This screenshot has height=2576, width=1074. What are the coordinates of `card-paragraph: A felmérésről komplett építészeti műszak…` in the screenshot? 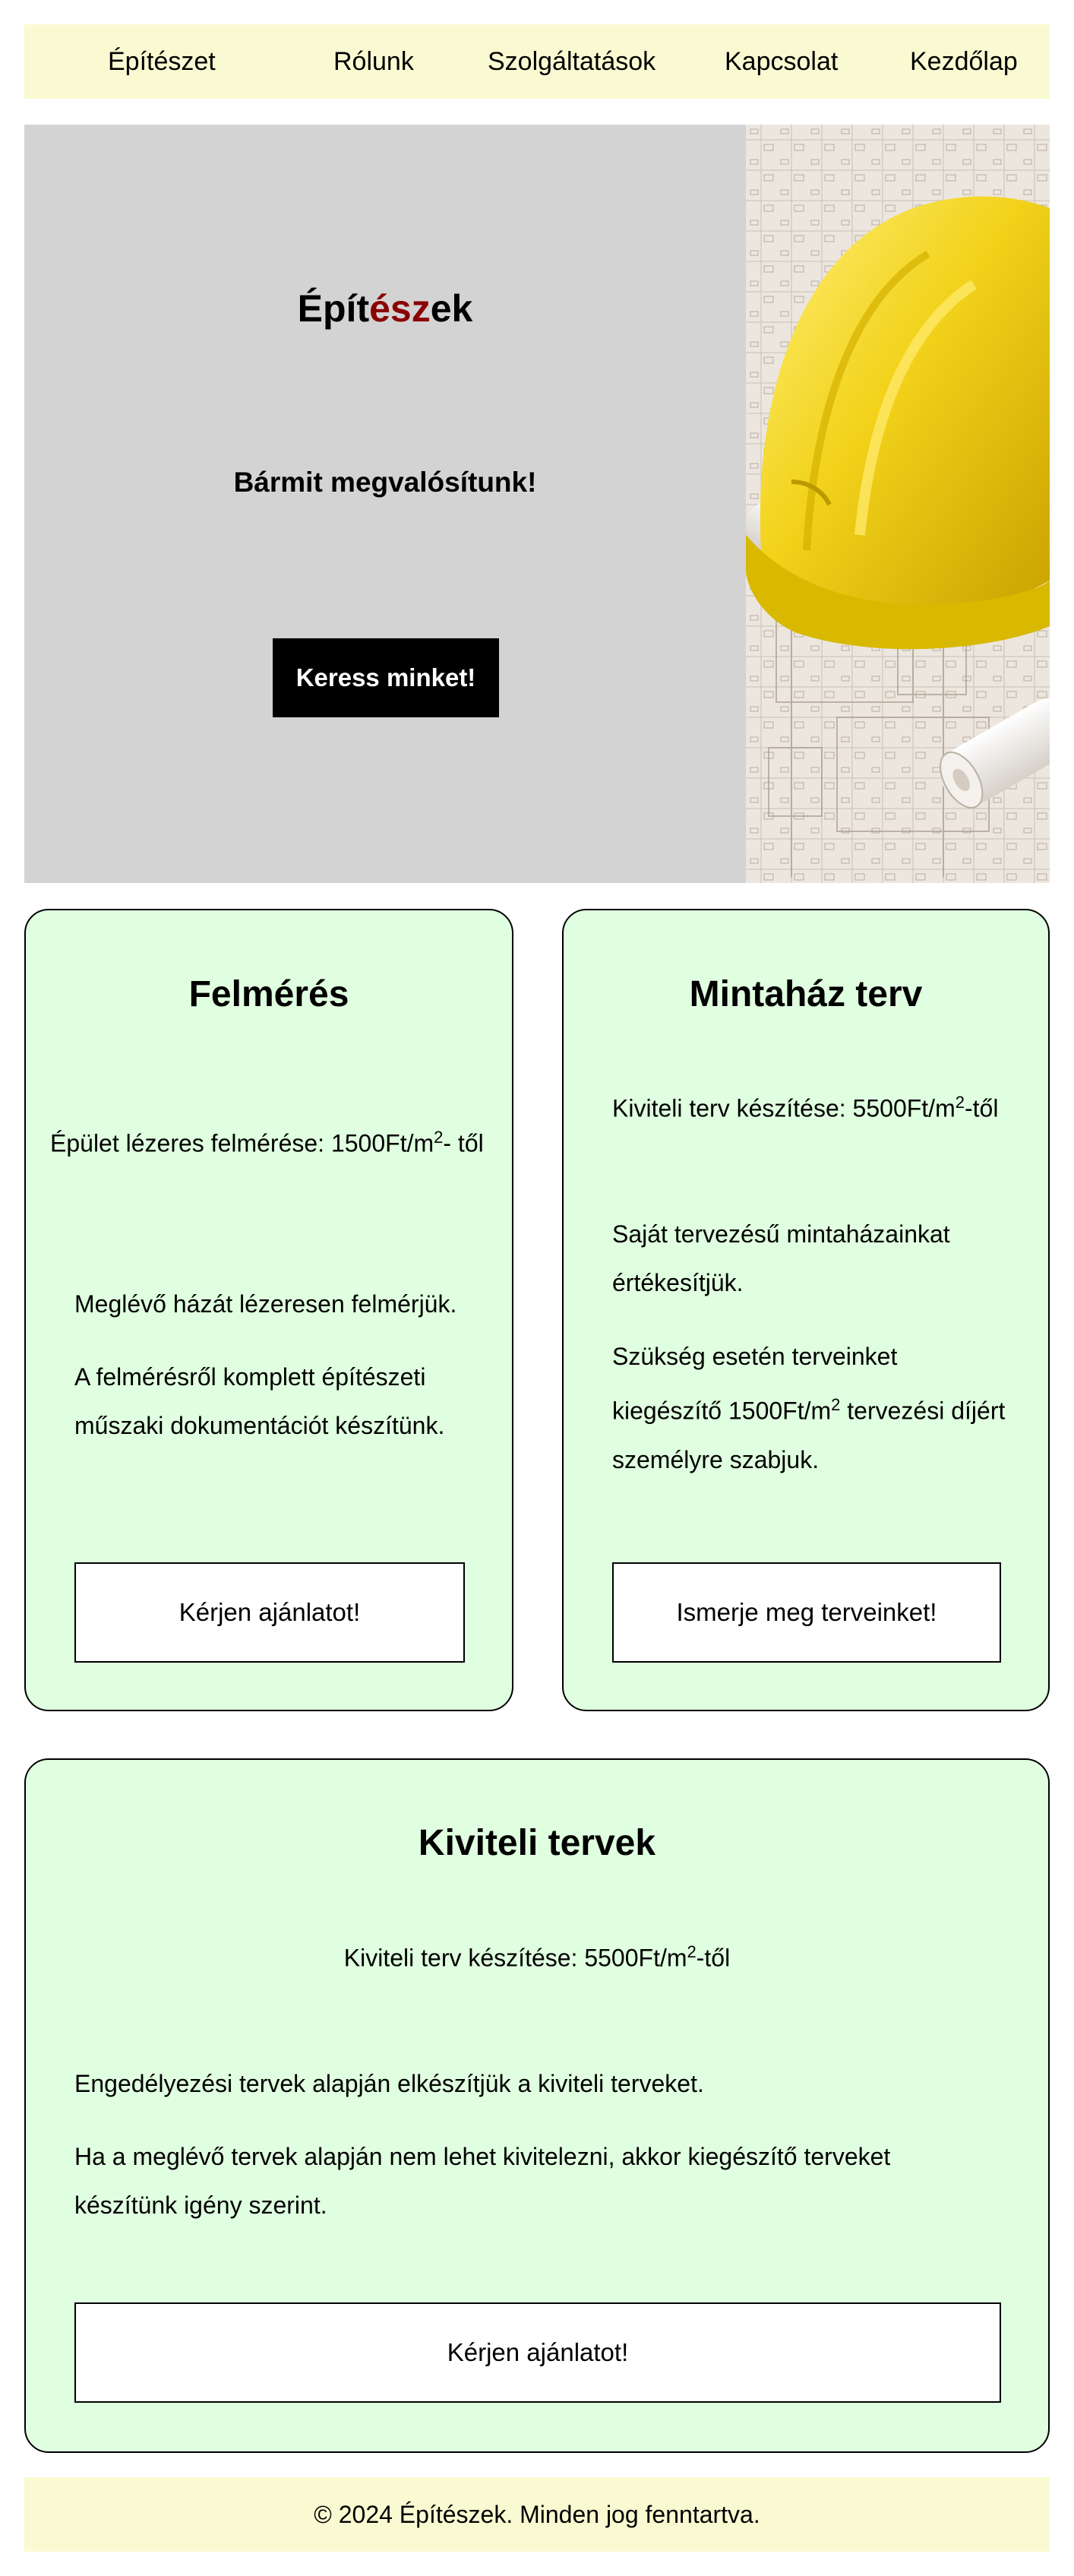 It's located at (259, 1401).